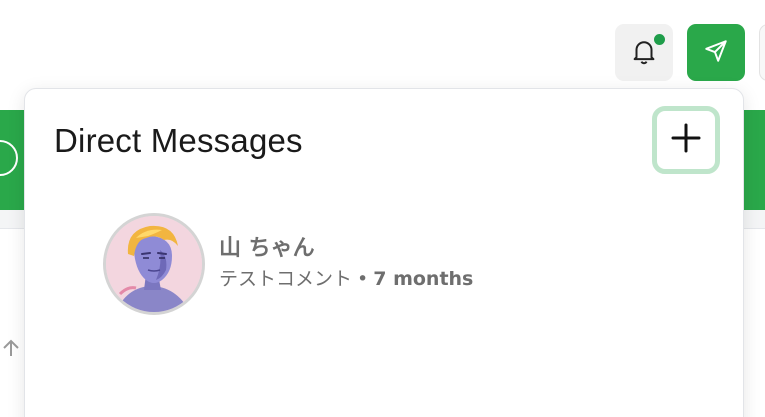  What do you see at coordinates (762, 52) in the screenshot?
I see `toolbar-button-partial` at bounding box center [762, 52].